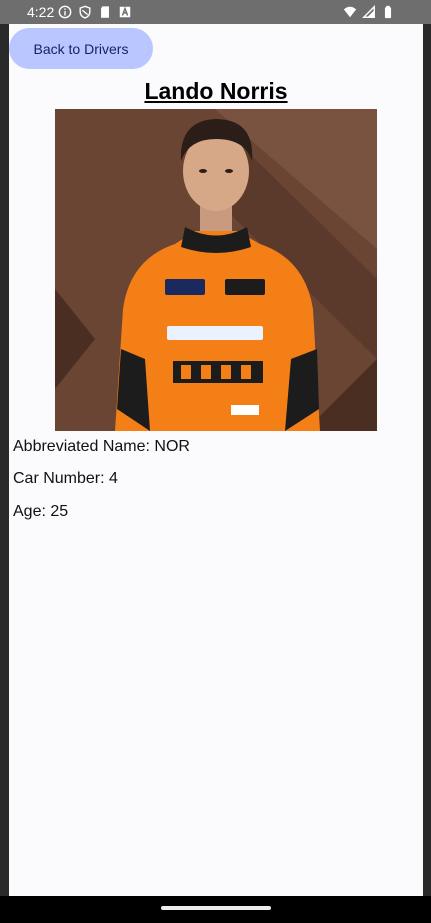 This screenshot has height=923, width=431. I want to click on status-icons-right, so click(369, 12).